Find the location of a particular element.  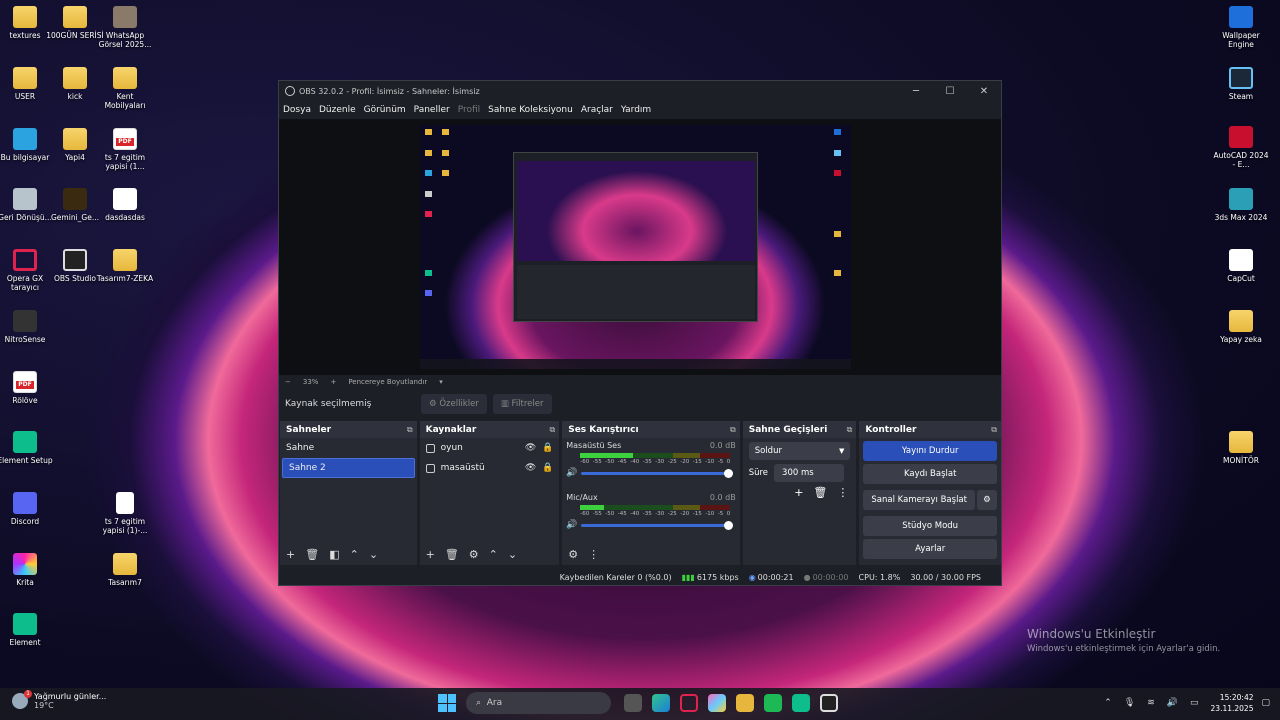

fit-window-select: Pencereye Boyutlandır is located at coordinates (387, 382).